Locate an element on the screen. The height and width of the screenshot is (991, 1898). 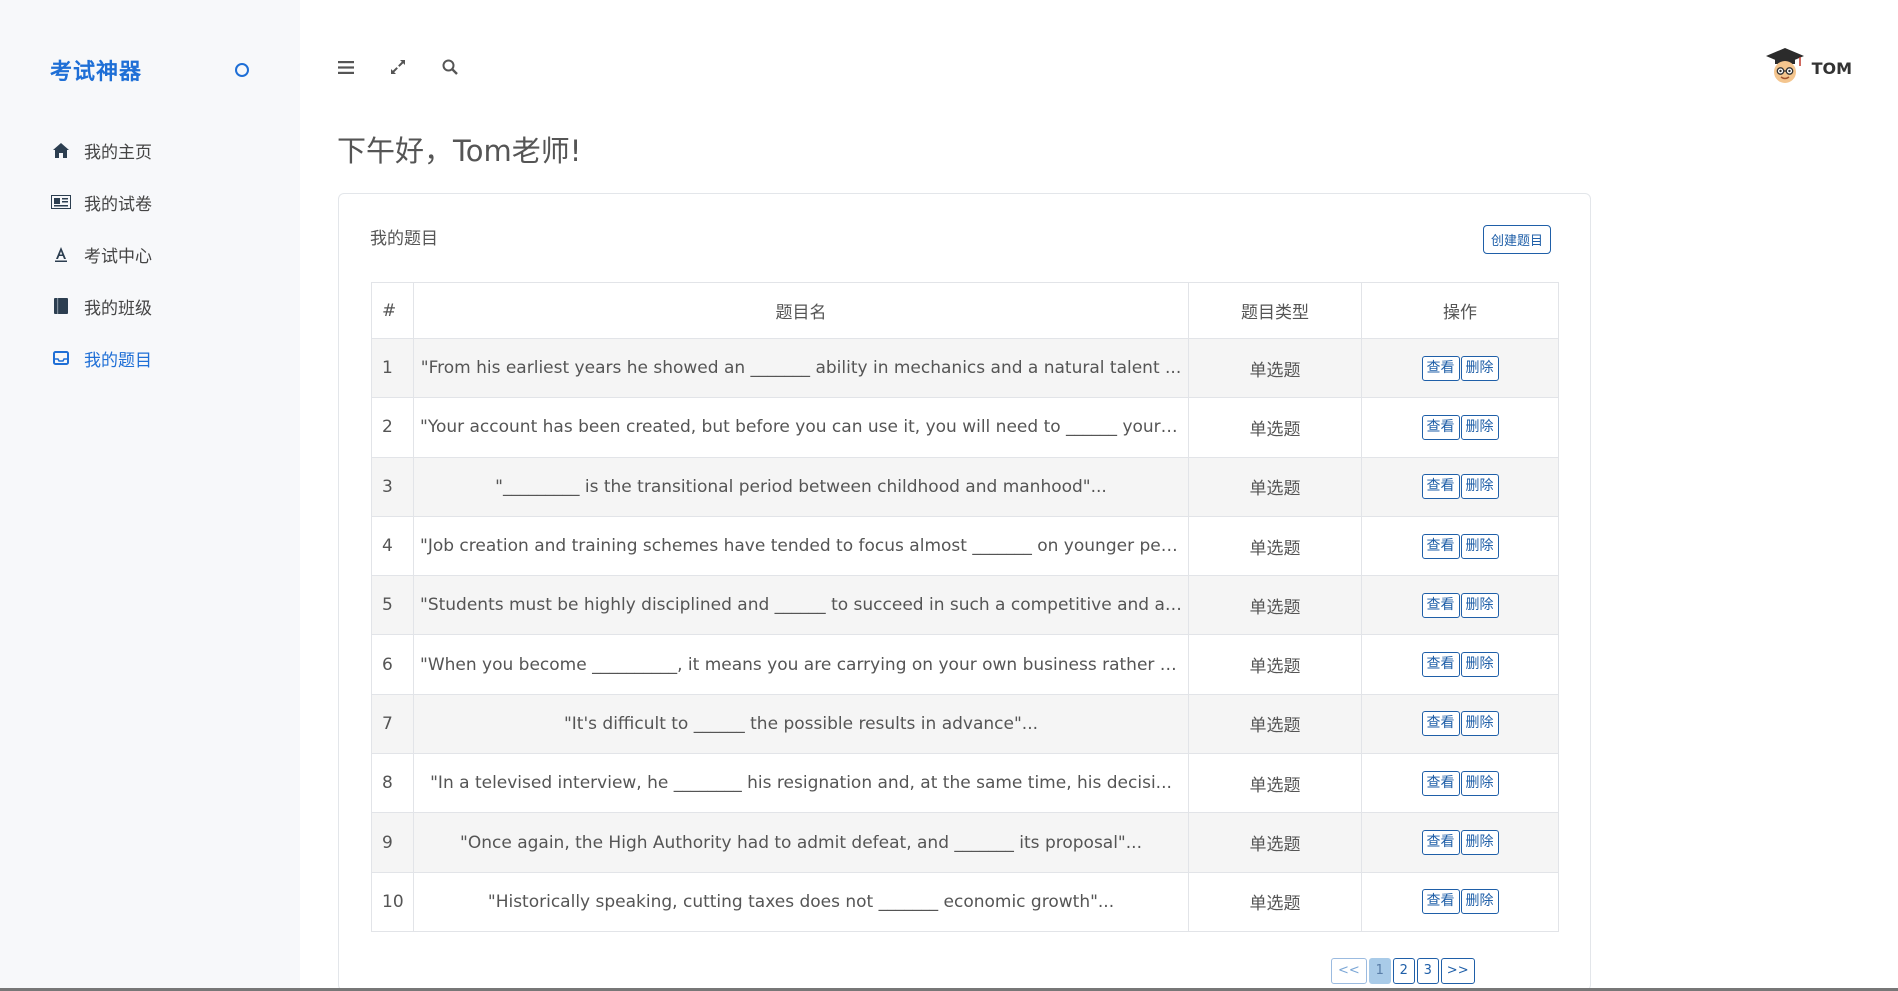
sidebar-item-classes: 我的班级 is located at coordinates (101, 306).